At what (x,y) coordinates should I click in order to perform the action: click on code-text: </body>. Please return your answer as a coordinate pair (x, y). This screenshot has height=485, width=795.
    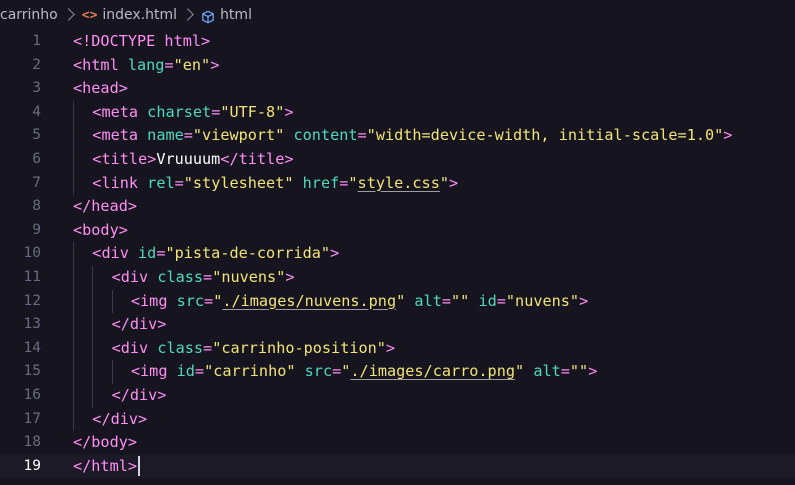
    Looking at the image, I should click on (105, 443).